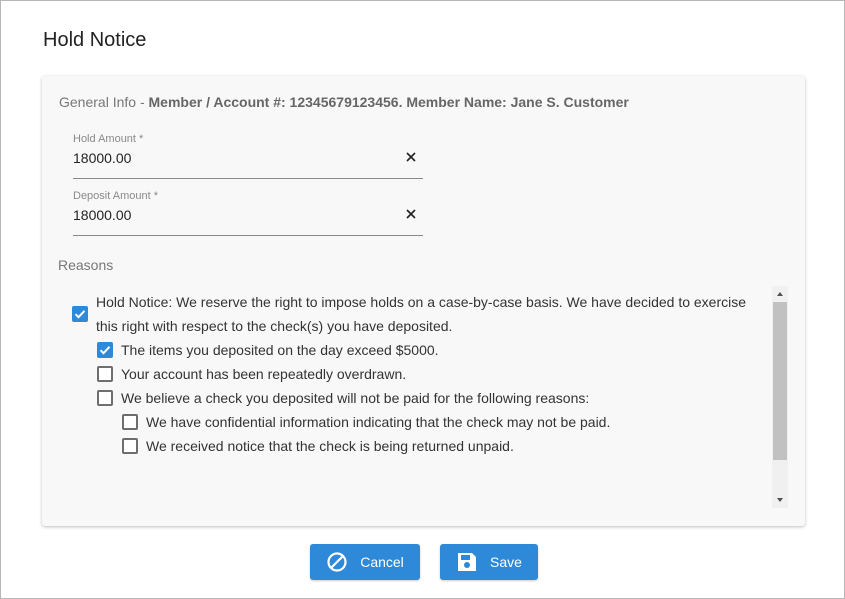  What do you see at coordinates (411, 157) in the screenshot?
I see `clear-hold-amount-icon` at bounding box center [411, 157].